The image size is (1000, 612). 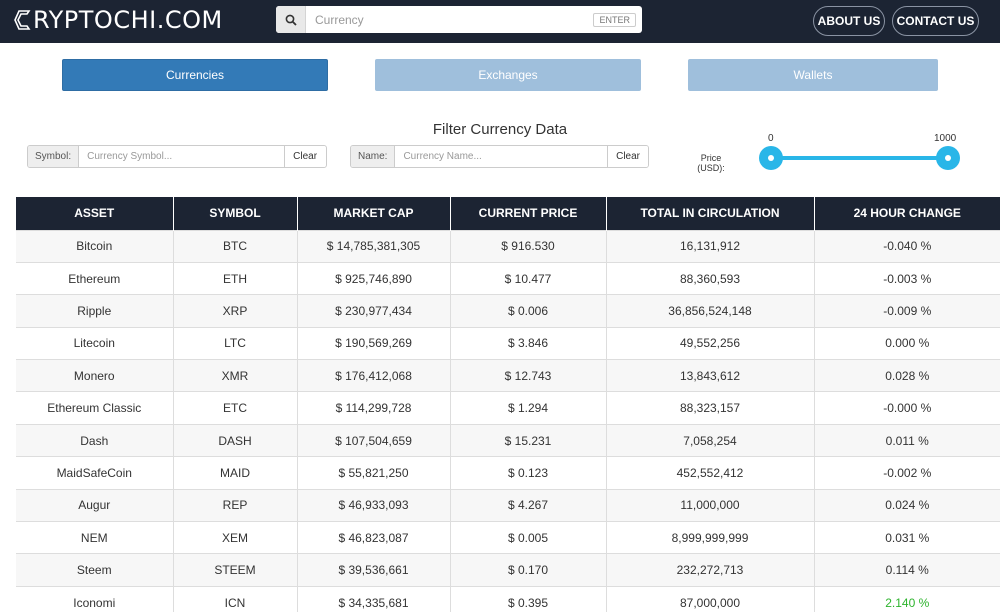 I want to click on brand-logo: RYPTOCHI.COM, so click(x=118, y=20).